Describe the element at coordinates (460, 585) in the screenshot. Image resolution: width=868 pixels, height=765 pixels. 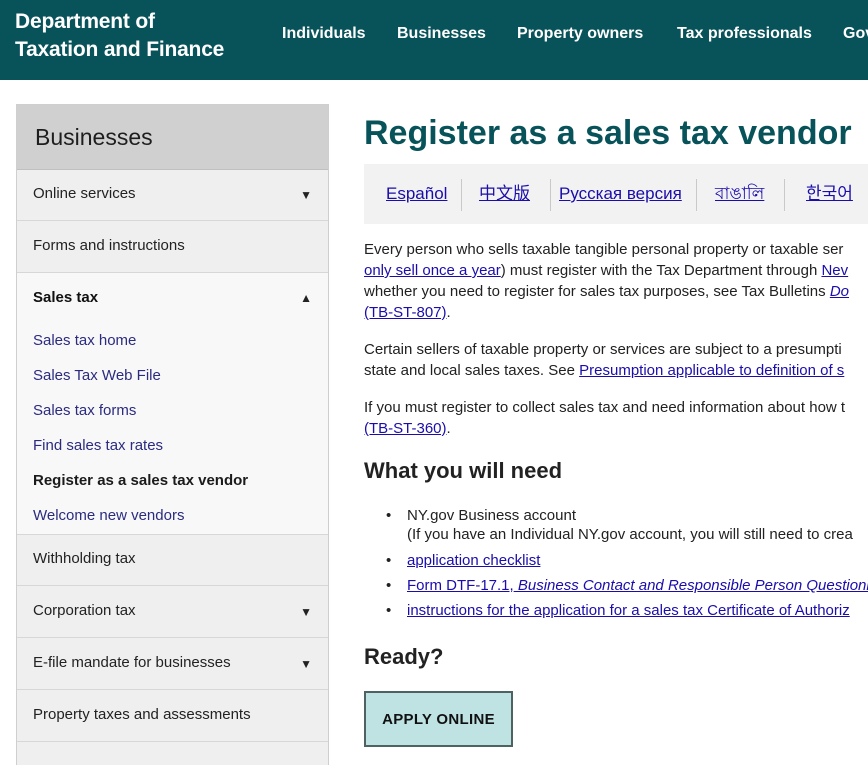
I see `form-number: Form DTF-17.1,` at that location.